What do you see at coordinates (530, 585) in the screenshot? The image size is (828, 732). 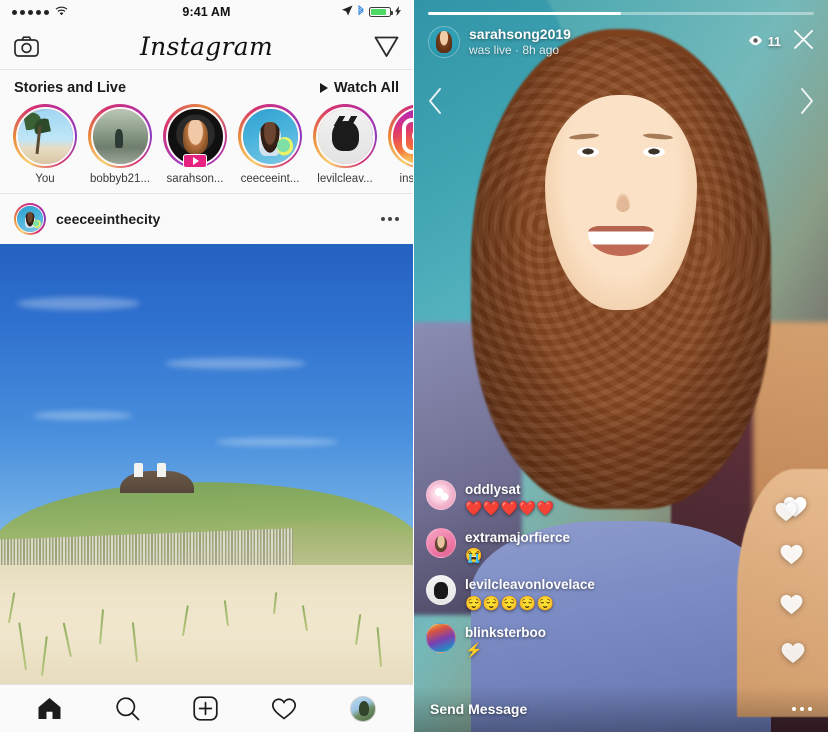 I see `comment-username: levilcleavonlovelace` at bounding box center [530, 585].